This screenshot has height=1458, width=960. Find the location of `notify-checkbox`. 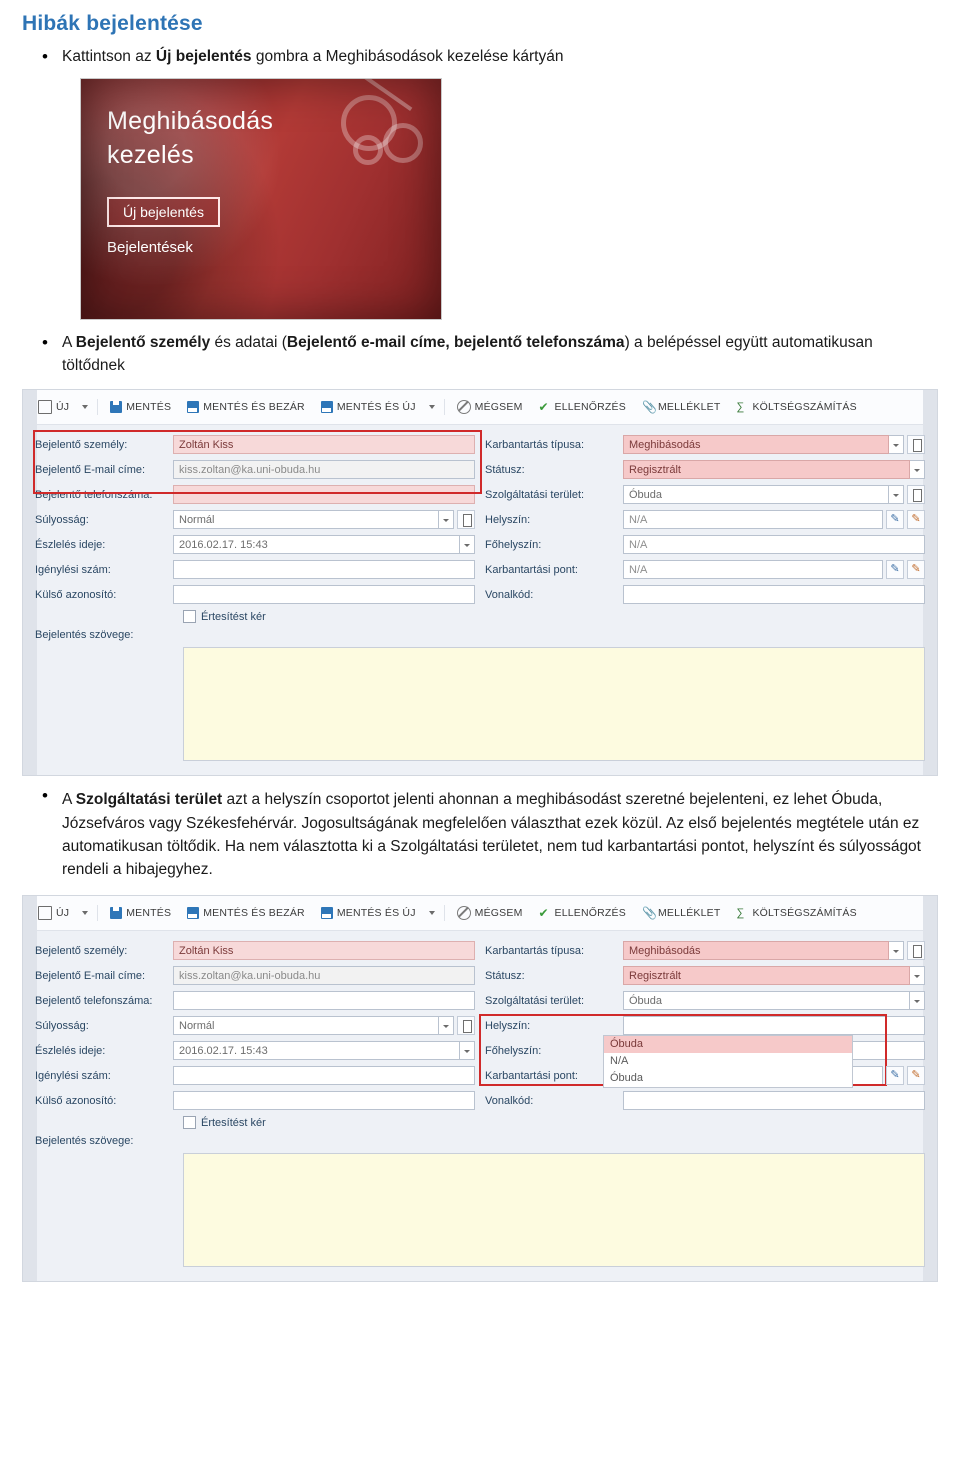

notify-checkbox is located at coordinates (189, 617).